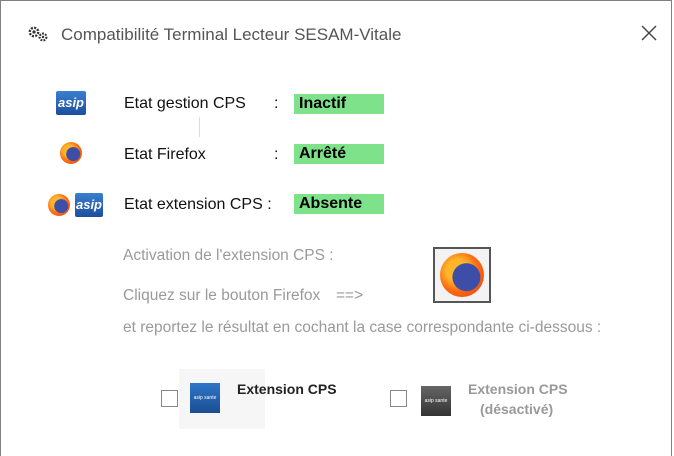 The image size is (674, 456). What do you see at coordinates (198, 204) in the screenshot?
I see `status-label-extension-cps: Etat extension CPS :` at bounding box center [198, 204].